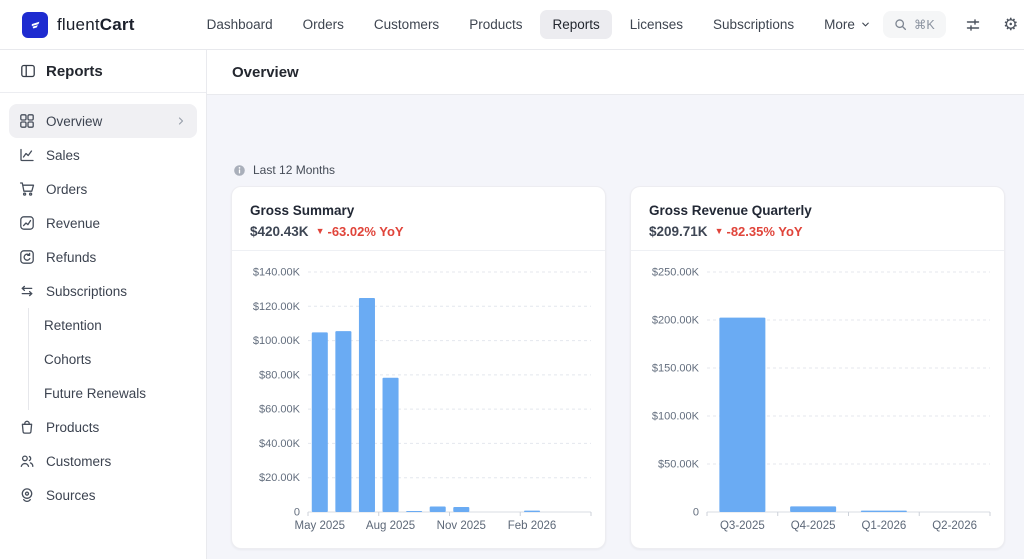  Describe the element at coordinates (973, 25) in the screenshot. I see `sliders-icon` at that location.